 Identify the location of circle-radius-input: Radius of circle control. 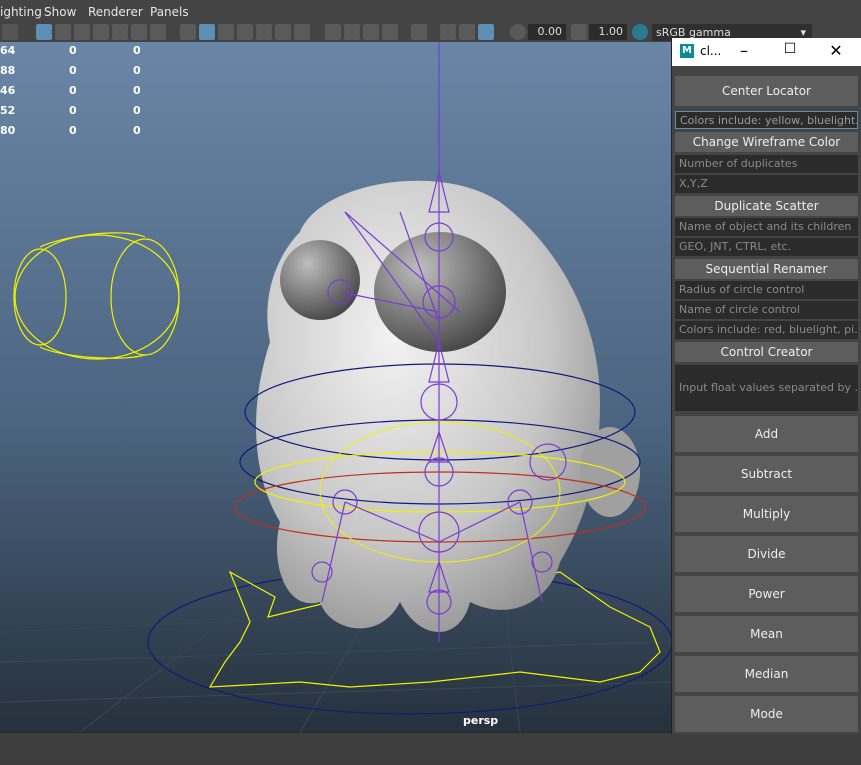
(766, 290).